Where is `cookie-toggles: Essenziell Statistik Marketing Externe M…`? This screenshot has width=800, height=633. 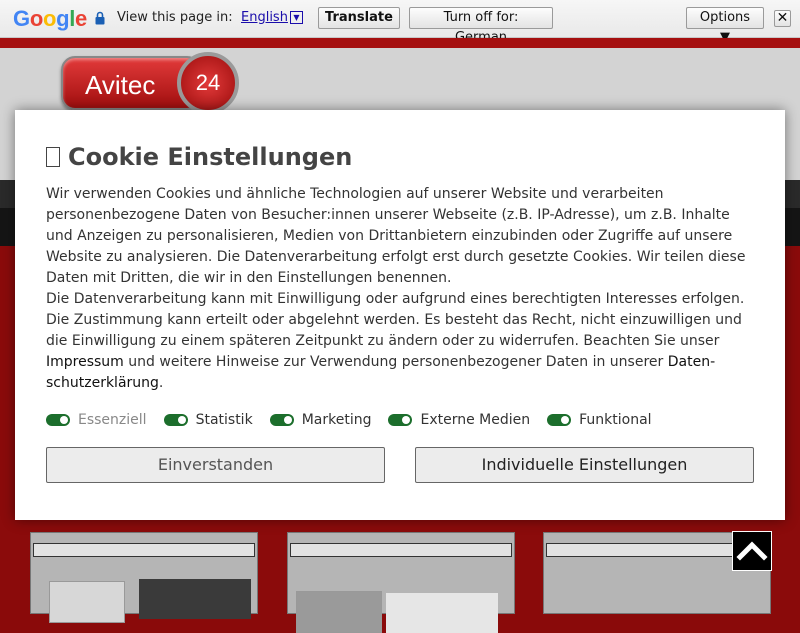 cookie-toggles: Essenziell Statistik Marketing Externe M… is located at coordinates (357, 420).